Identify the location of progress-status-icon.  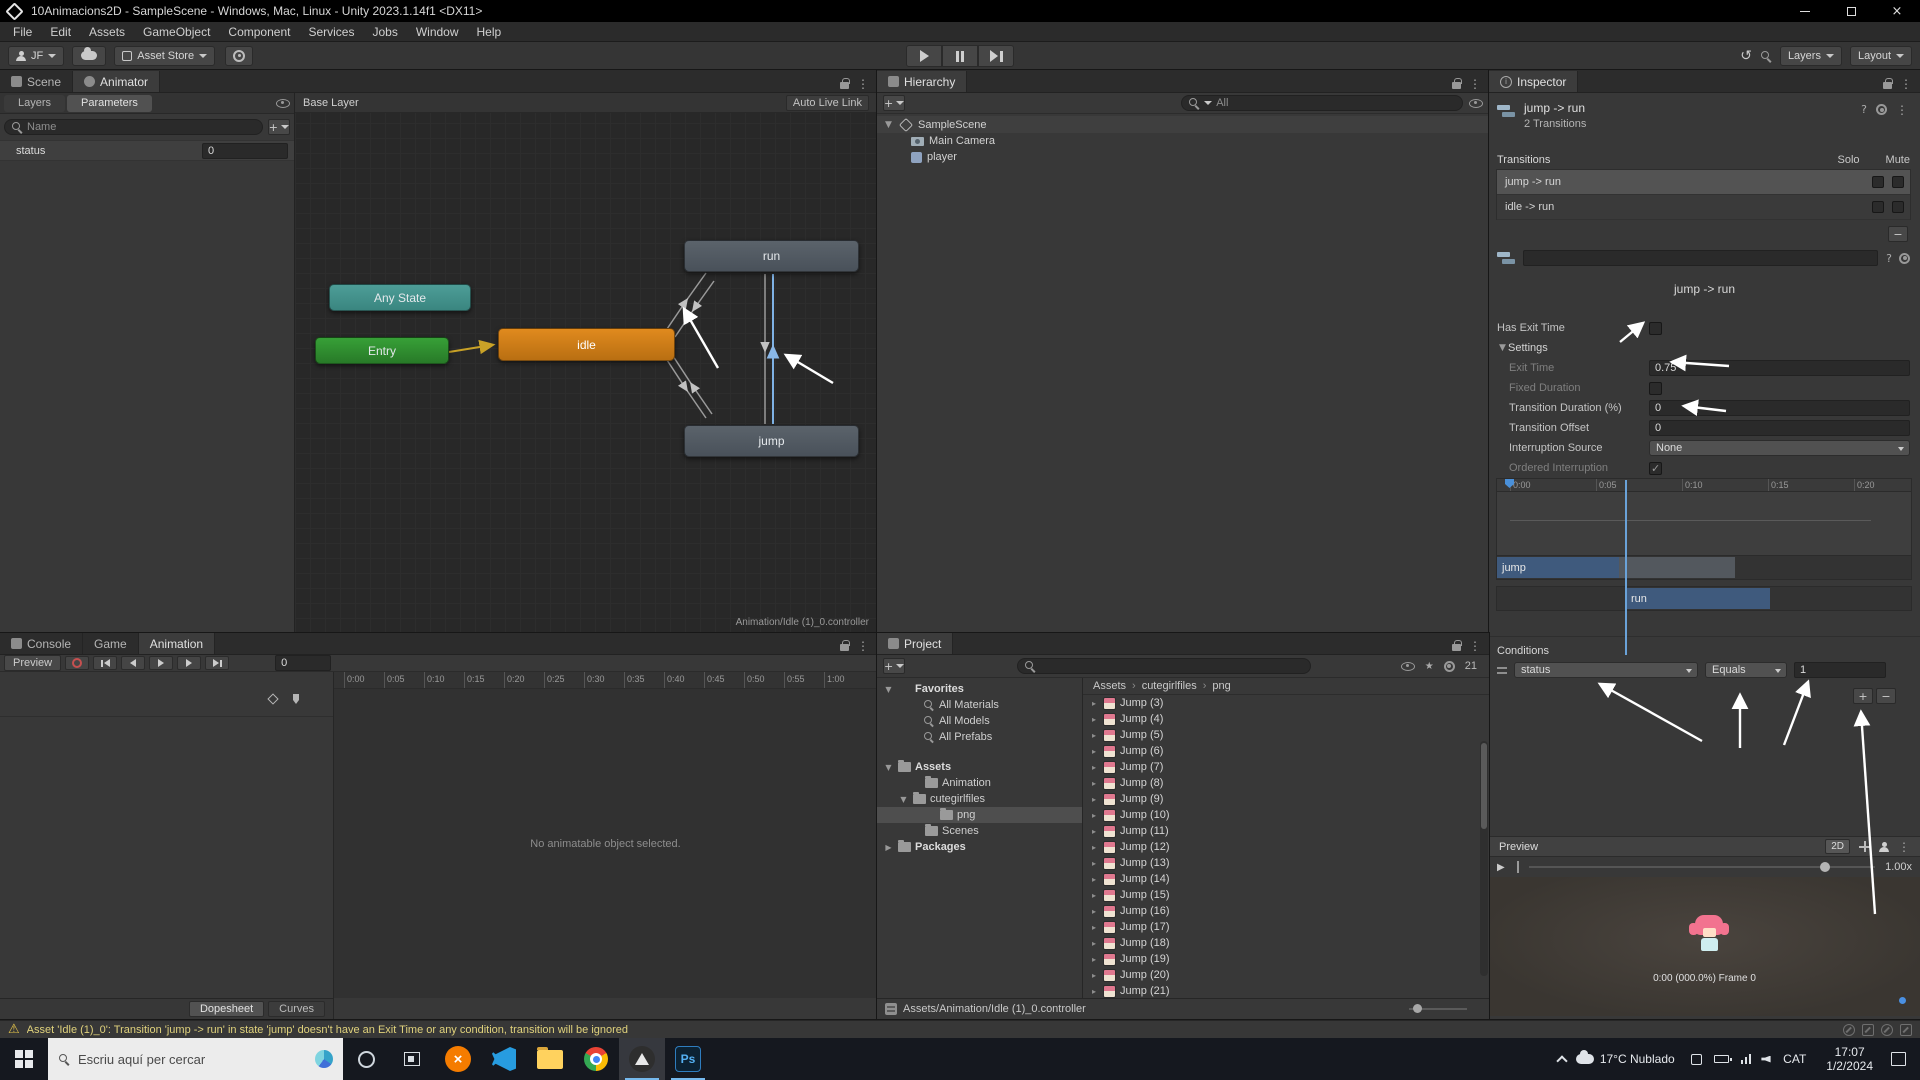
(1906, 1029).